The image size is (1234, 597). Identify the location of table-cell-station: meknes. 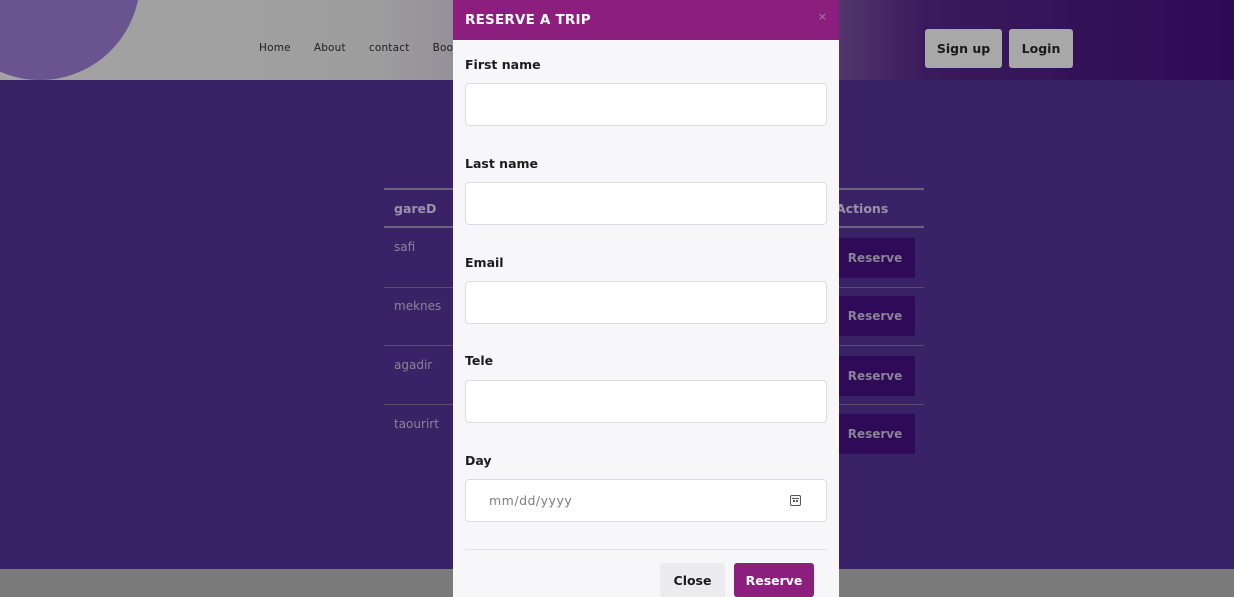
(418, 306).